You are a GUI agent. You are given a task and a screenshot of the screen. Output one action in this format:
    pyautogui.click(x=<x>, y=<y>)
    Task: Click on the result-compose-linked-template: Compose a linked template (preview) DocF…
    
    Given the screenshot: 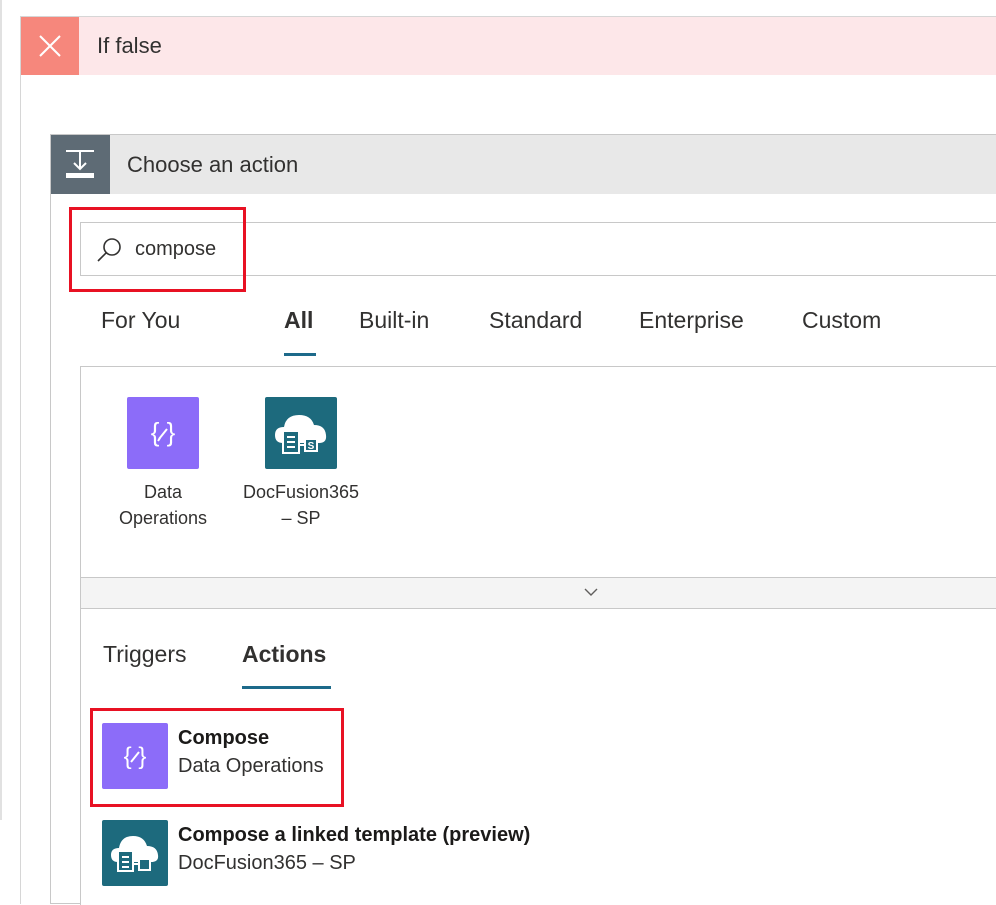 What is the action you would take?
    pyautogui.click(x=452, y=853)
    